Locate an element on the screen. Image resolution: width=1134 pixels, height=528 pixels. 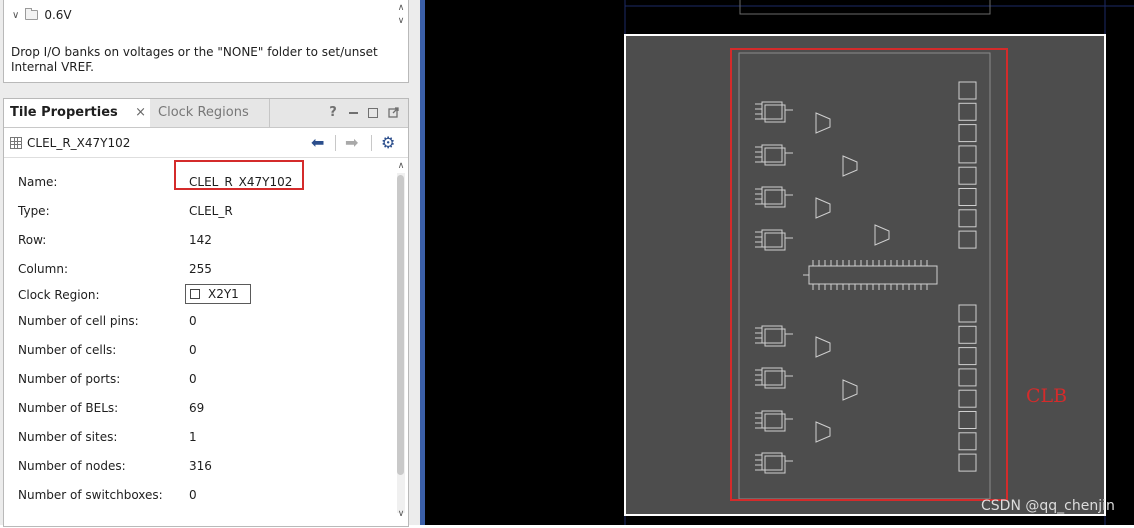
property-row-bels: Number of BELs: 69 is located at coordinates (203, 411).